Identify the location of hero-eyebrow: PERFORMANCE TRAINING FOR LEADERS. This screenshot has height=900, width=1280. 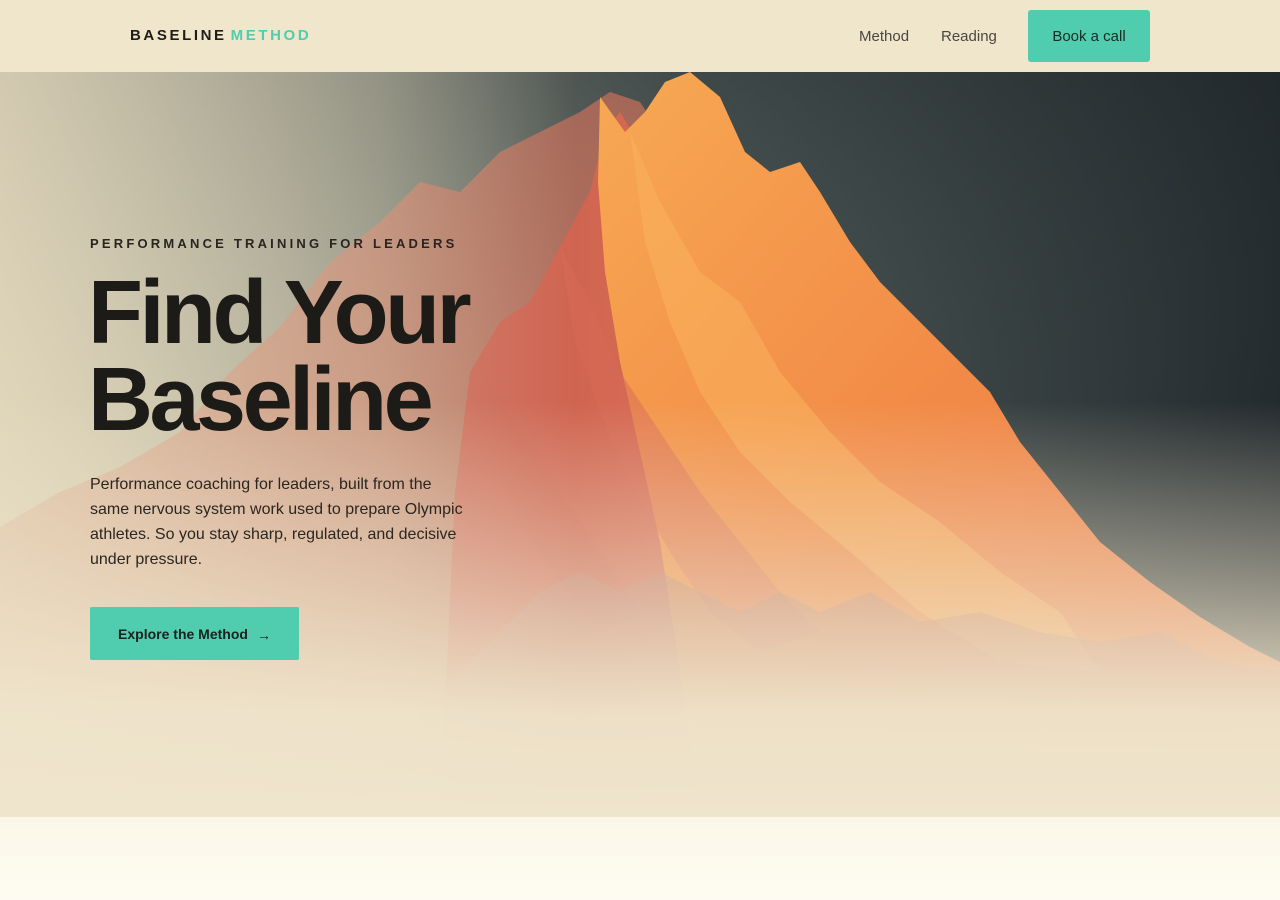
(274, 243).